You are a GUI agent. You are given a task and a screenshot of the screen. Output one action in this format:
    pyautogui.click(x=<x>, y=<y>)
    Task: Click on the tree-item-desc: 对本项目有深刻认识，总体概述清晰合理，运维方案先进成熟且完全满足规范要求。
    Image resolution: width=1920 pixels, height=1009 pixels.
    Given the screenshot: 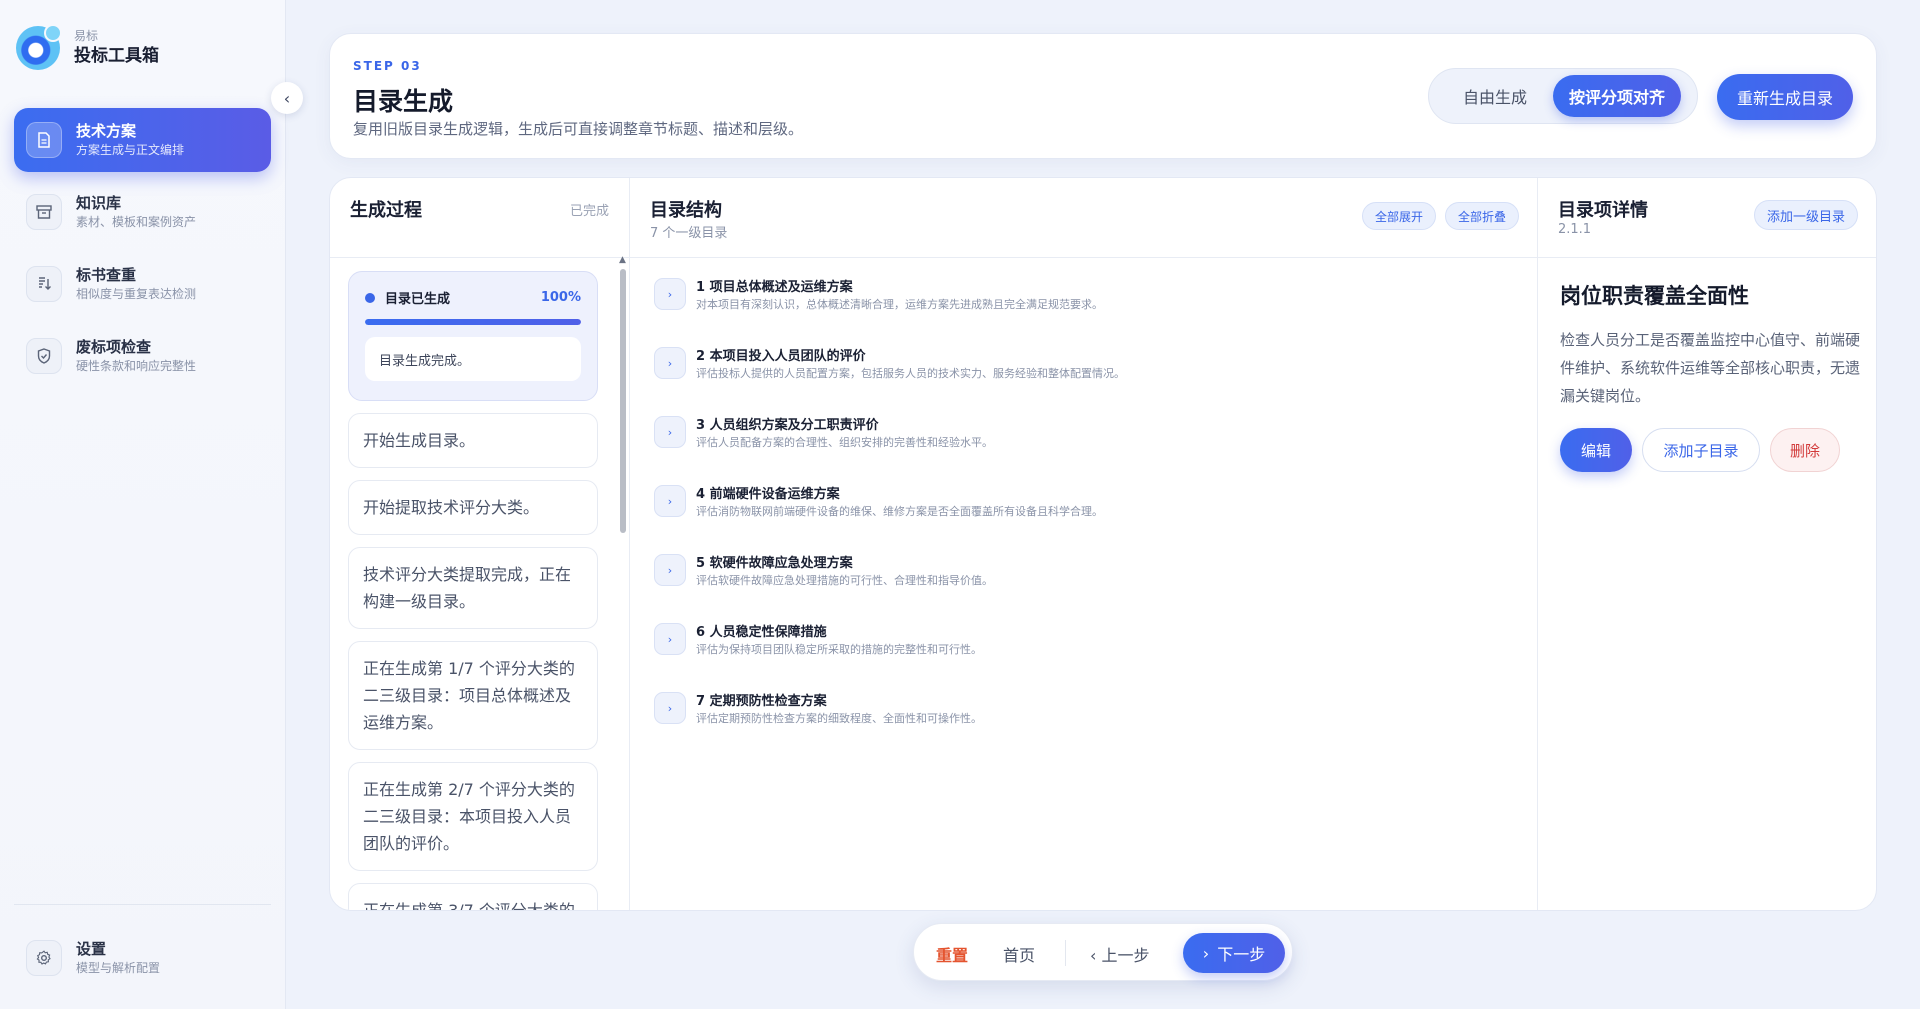 What is the action you would take?
    pyautogui.click(x=899, y=304)
    